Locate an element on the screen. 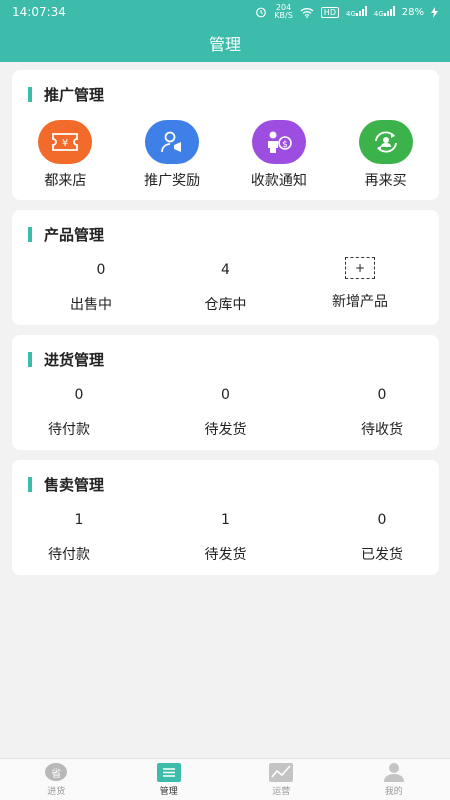 The width and height of the screenshot is (450, 800). tab-purchase: 省 进货 is located at coordinates (56, 779).